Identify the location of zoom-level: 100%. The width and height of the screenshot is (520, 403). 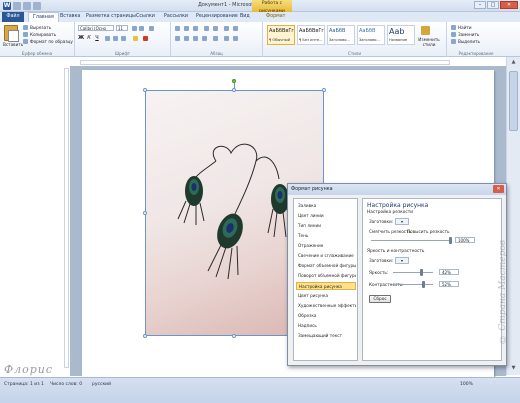
(466, 384).